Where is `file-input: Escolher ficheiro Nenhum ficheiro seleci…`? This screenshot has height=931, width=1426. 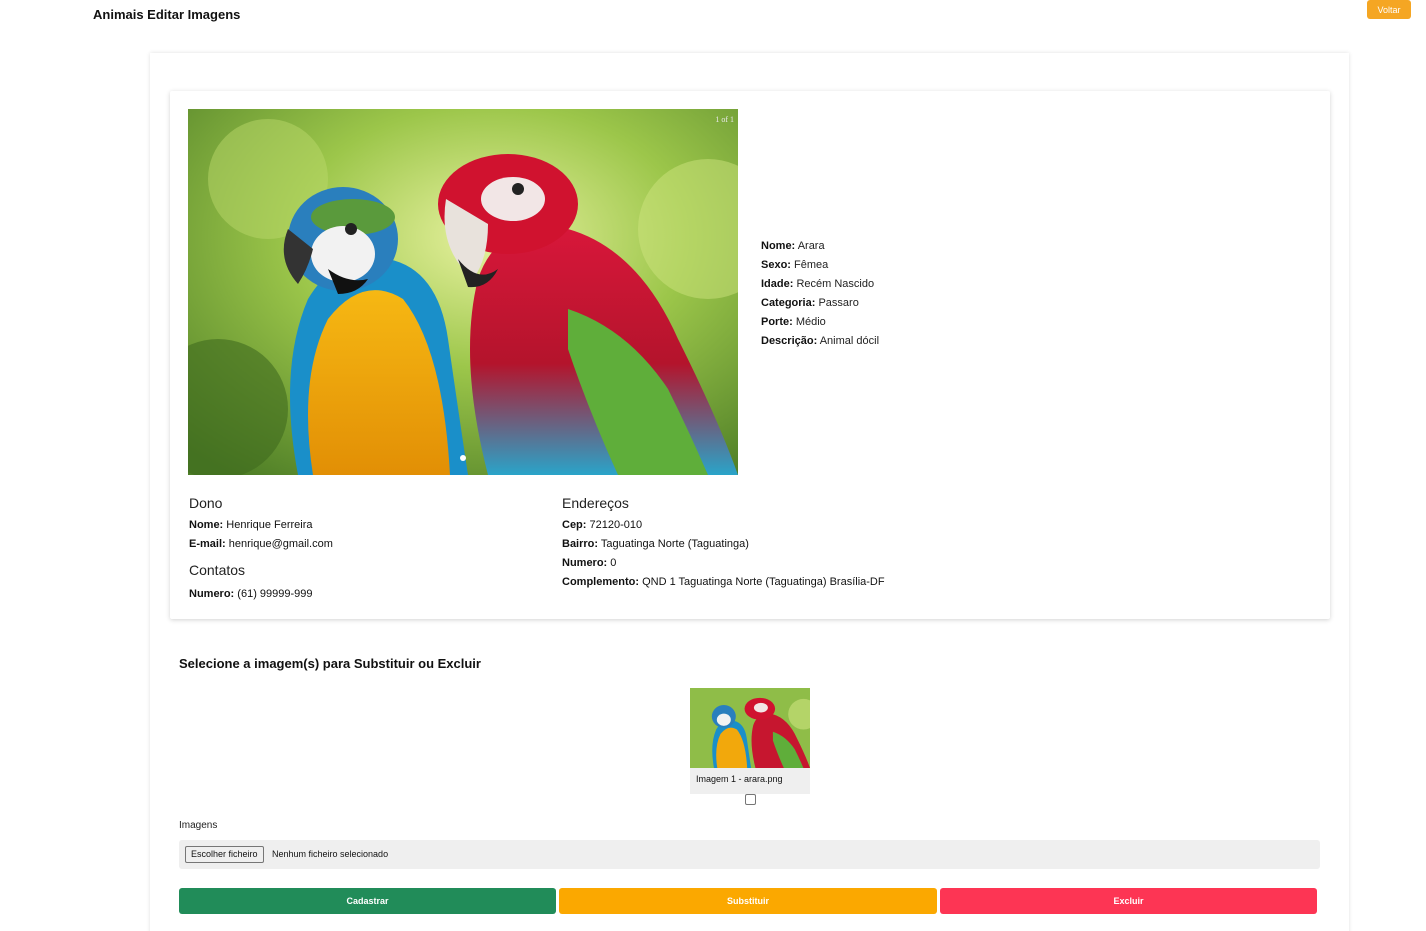
file-input: Escolher ficheiro Nenhum ficheiro seleci… is located at coordinates (749, 854).